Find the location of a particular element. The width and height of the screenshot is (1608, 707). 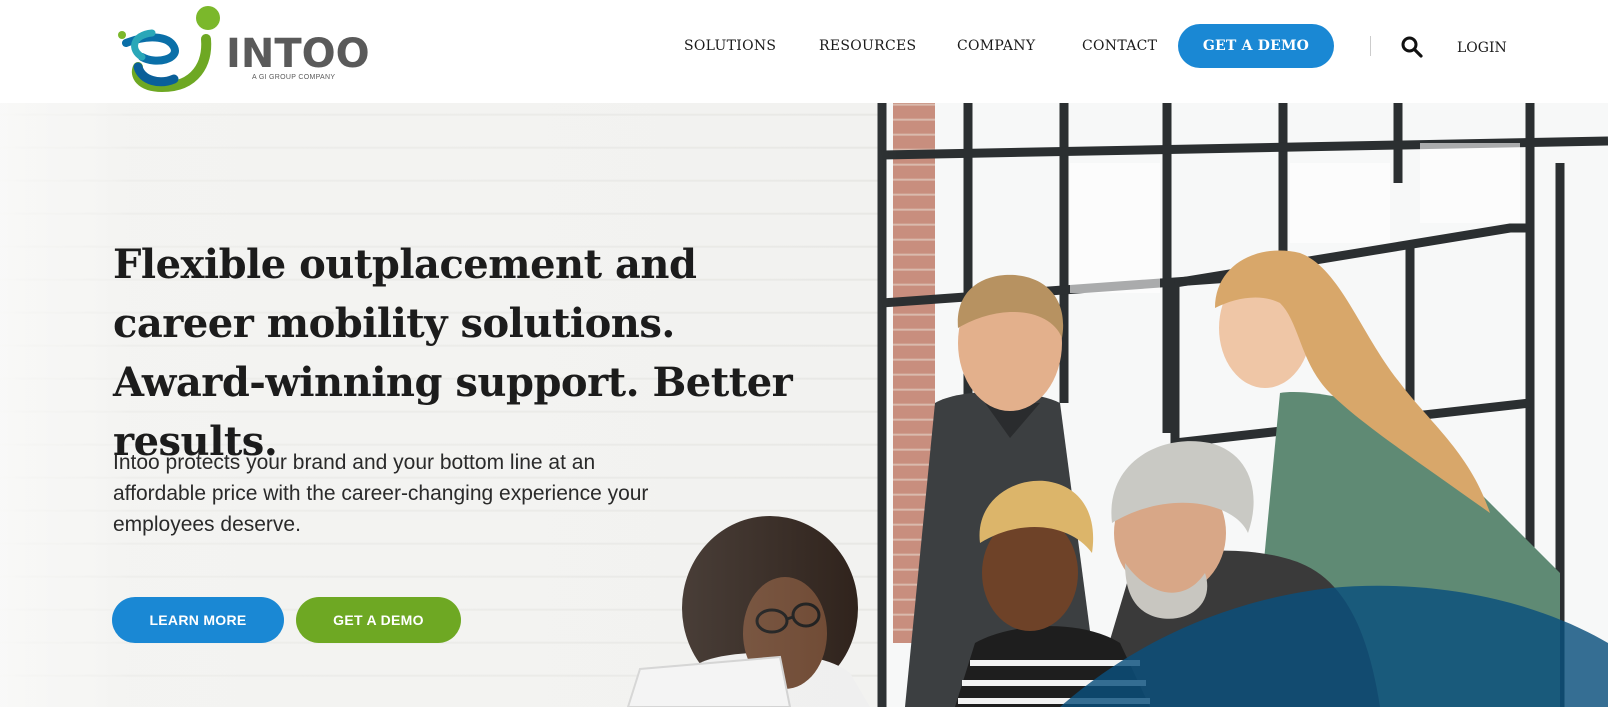

nav-solutions: SOLUTIONS is located at coordinates (730, 46).